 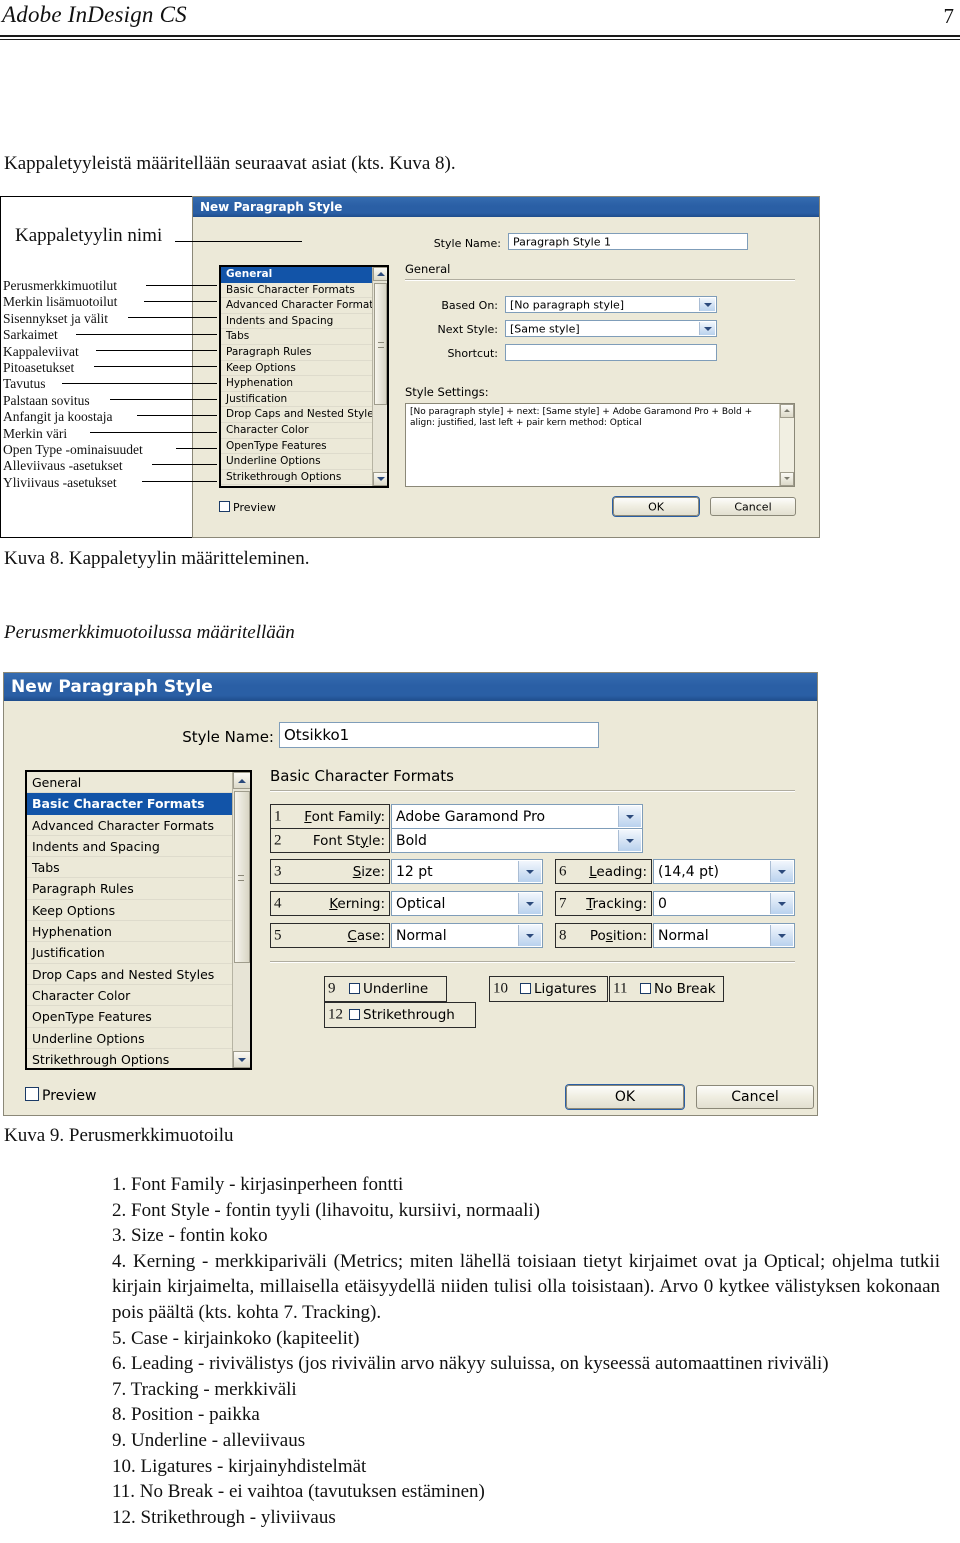 I want to click on next-style-label: Next Style:, so click(x=453, y=329).